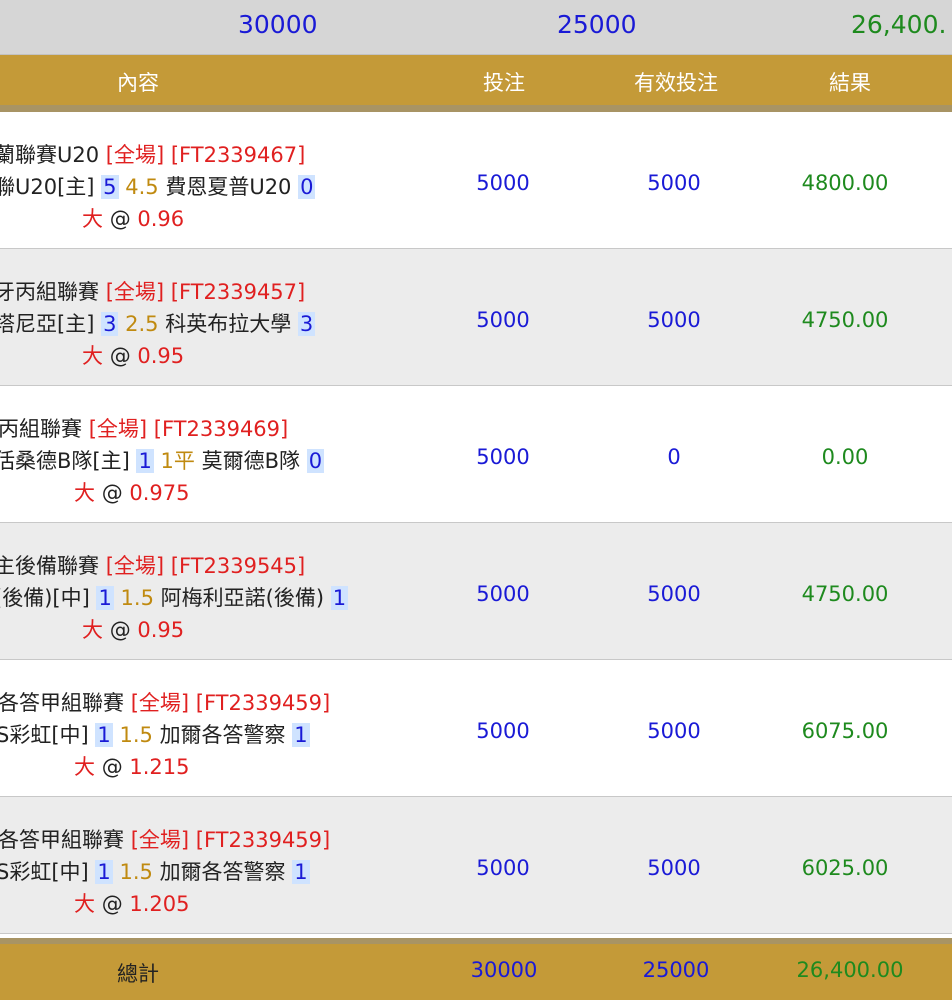  Describe the element at coordinates (504, 83) in the screenshot. I see `header-bet: 投注` at that location.